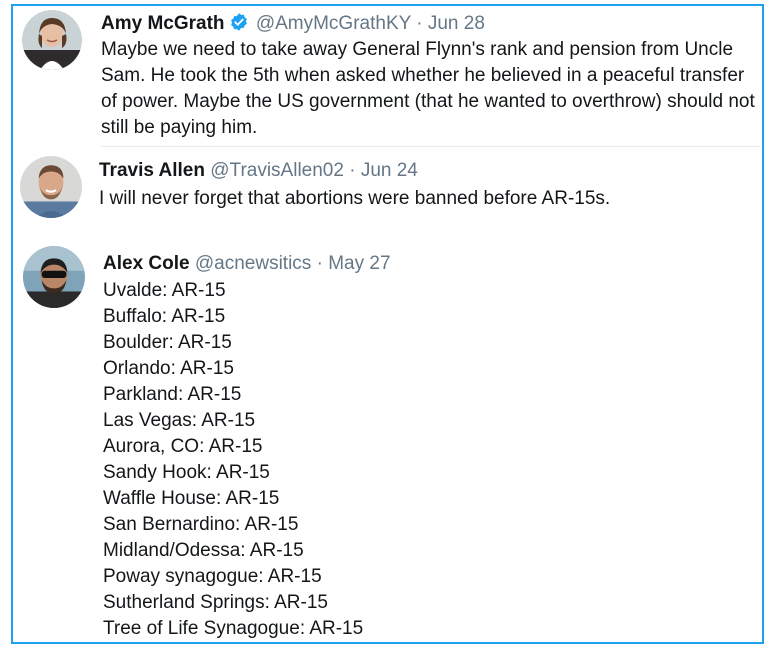 Image resolution: width=770 pixels, height=651 pixels. I want to click on tweet-header: Alex Cole @acnewsitics · May 27, so click(247, 264).